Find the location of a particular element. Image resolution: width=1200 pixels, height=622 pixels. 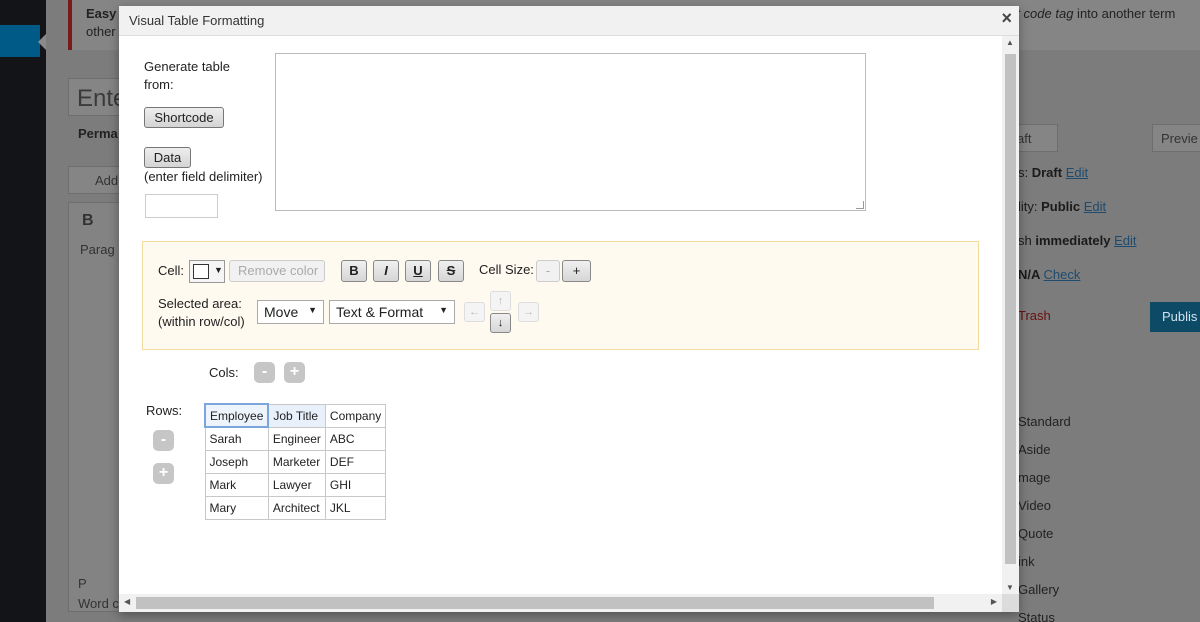

publish-button: Publis is located at coordinates (1175, 317).